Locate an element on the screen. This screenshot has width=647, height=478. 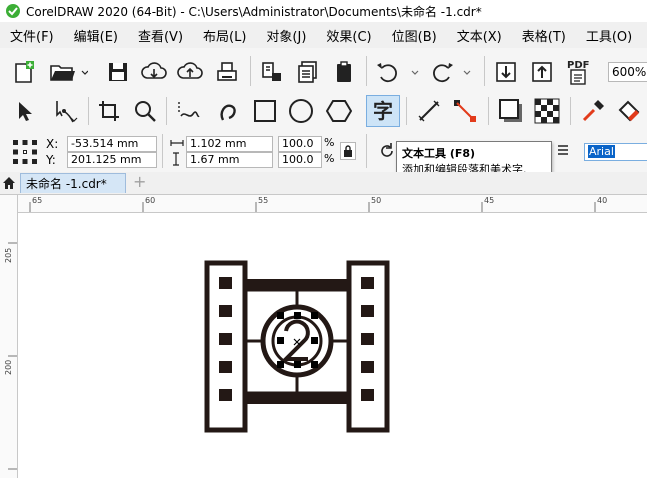
align-icon is located at coordinates (563, 151).